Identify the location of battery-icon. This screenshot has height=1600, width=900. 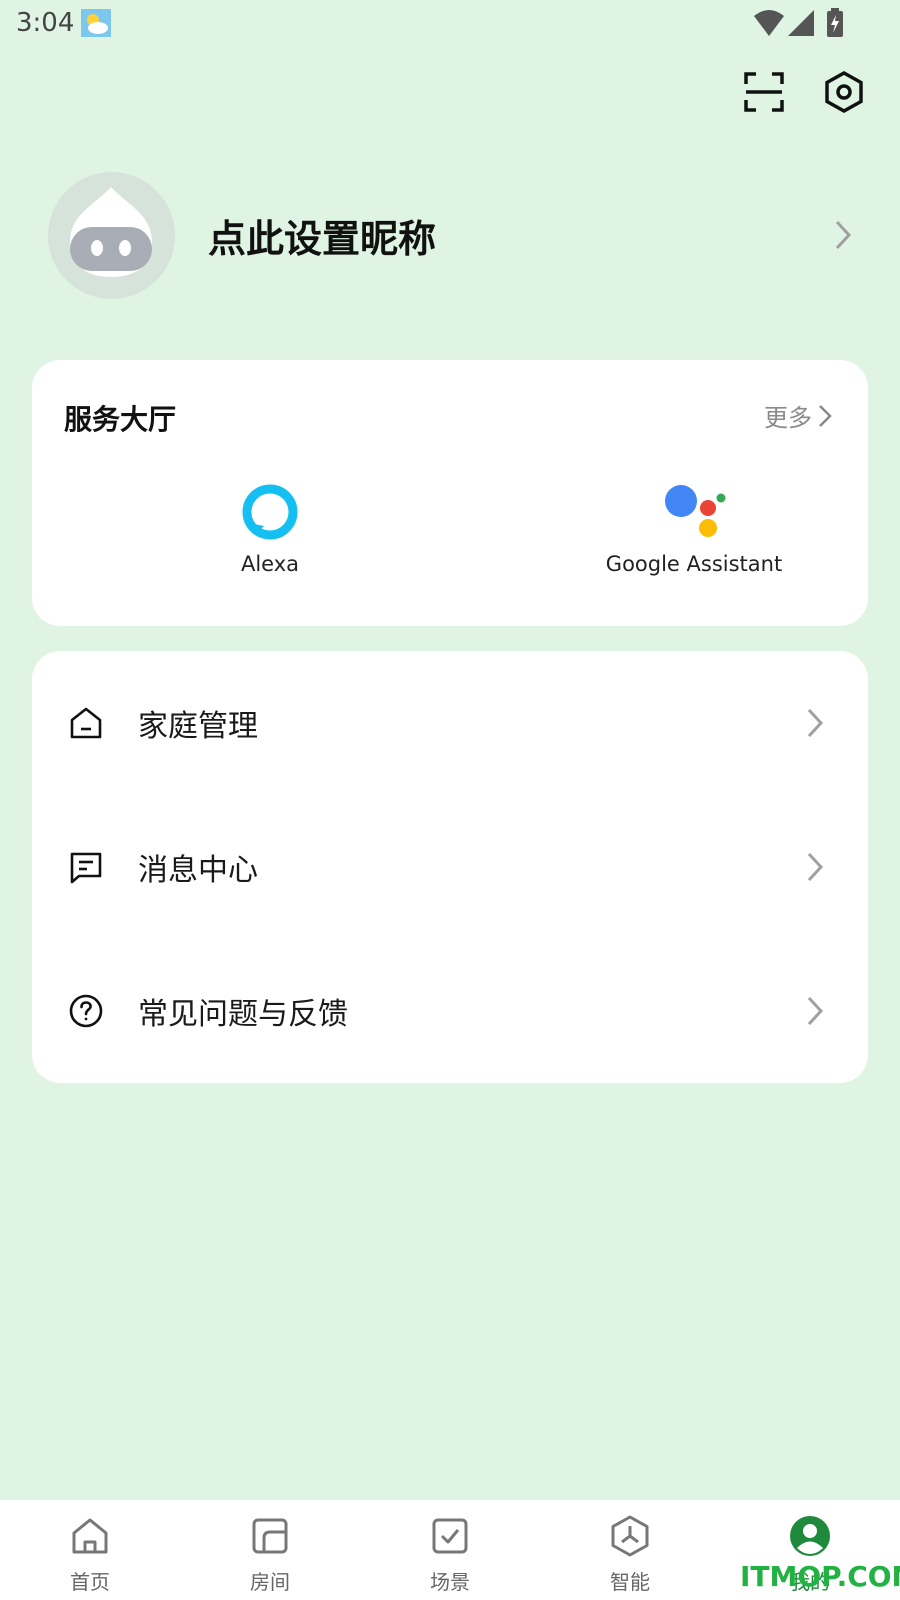
(835, 25).